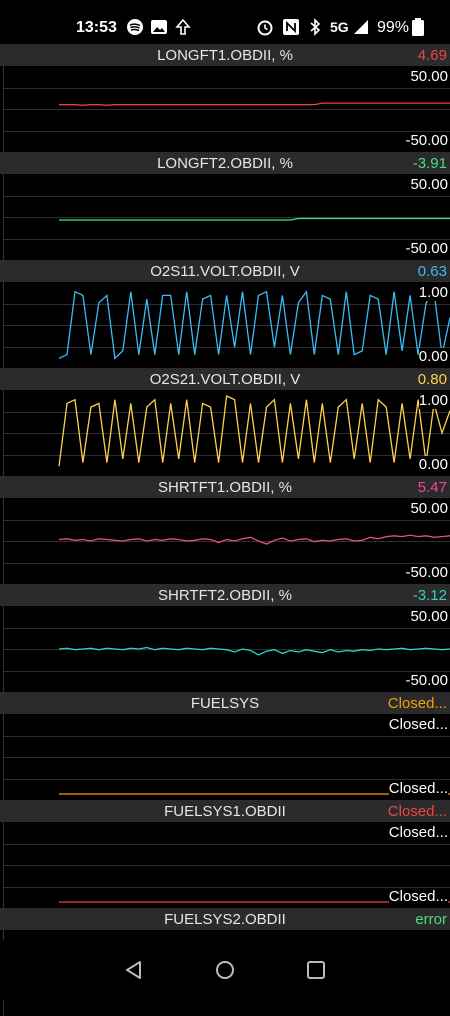 The image size is (450, 1016). I want to click on current-value: 5.47, so click(432, 487).